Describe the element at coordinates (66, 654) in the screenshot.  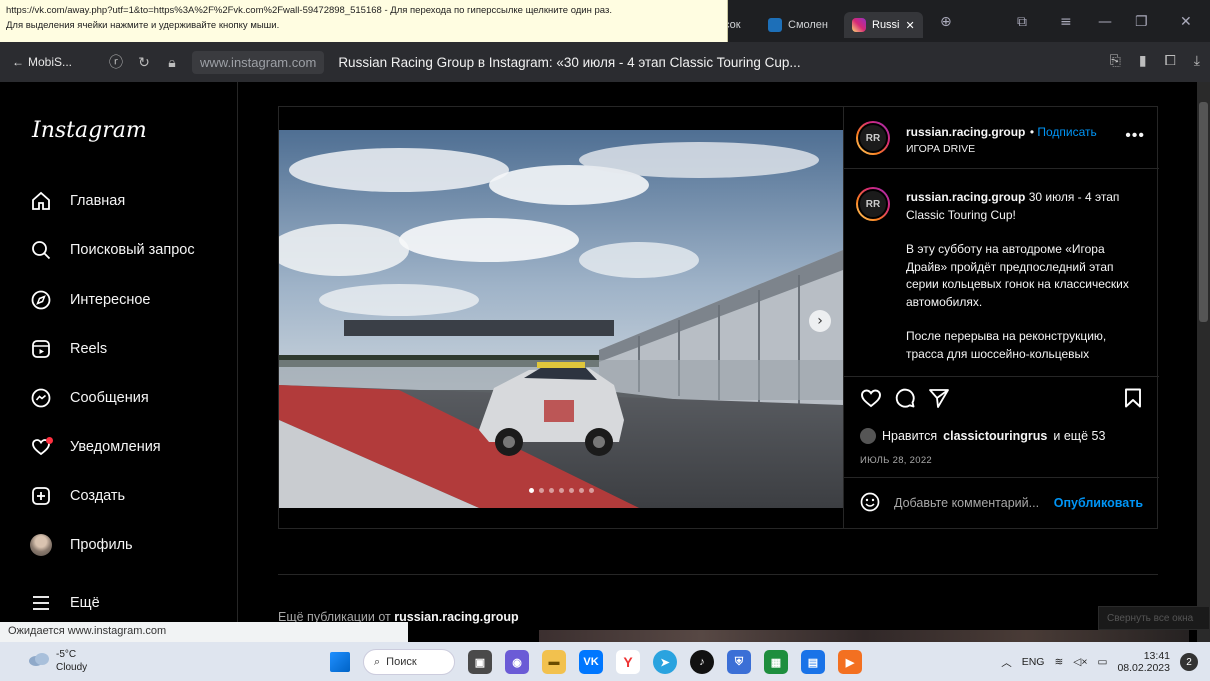
I see `weather-temp: -5°C` at that location.